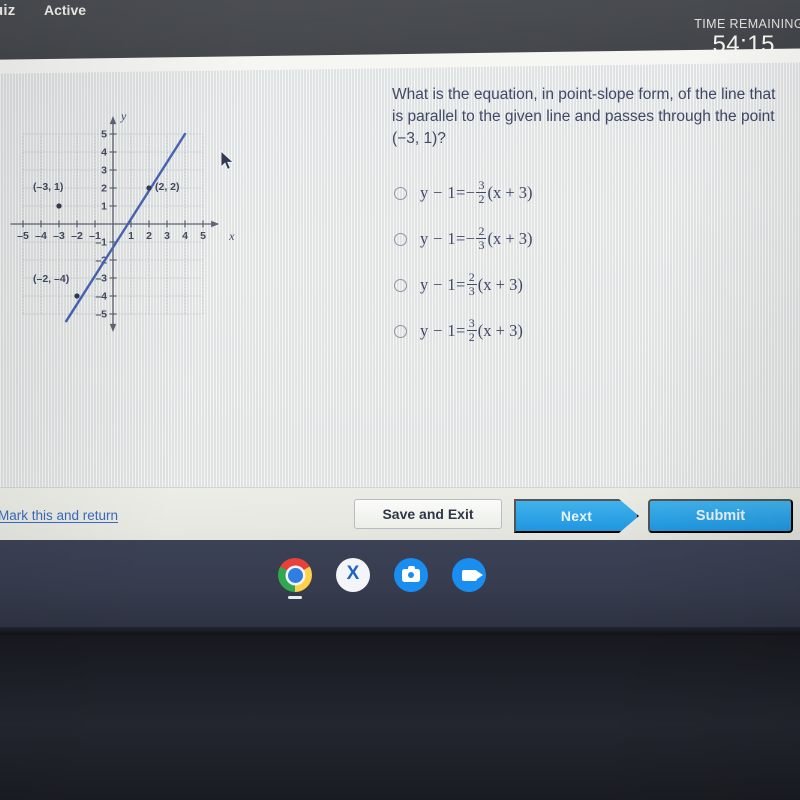  What do you see at coordinates (747, 24) in the screenshot?
I see `timer-label: TIME REMAINING` at bounding box center [747, 24].